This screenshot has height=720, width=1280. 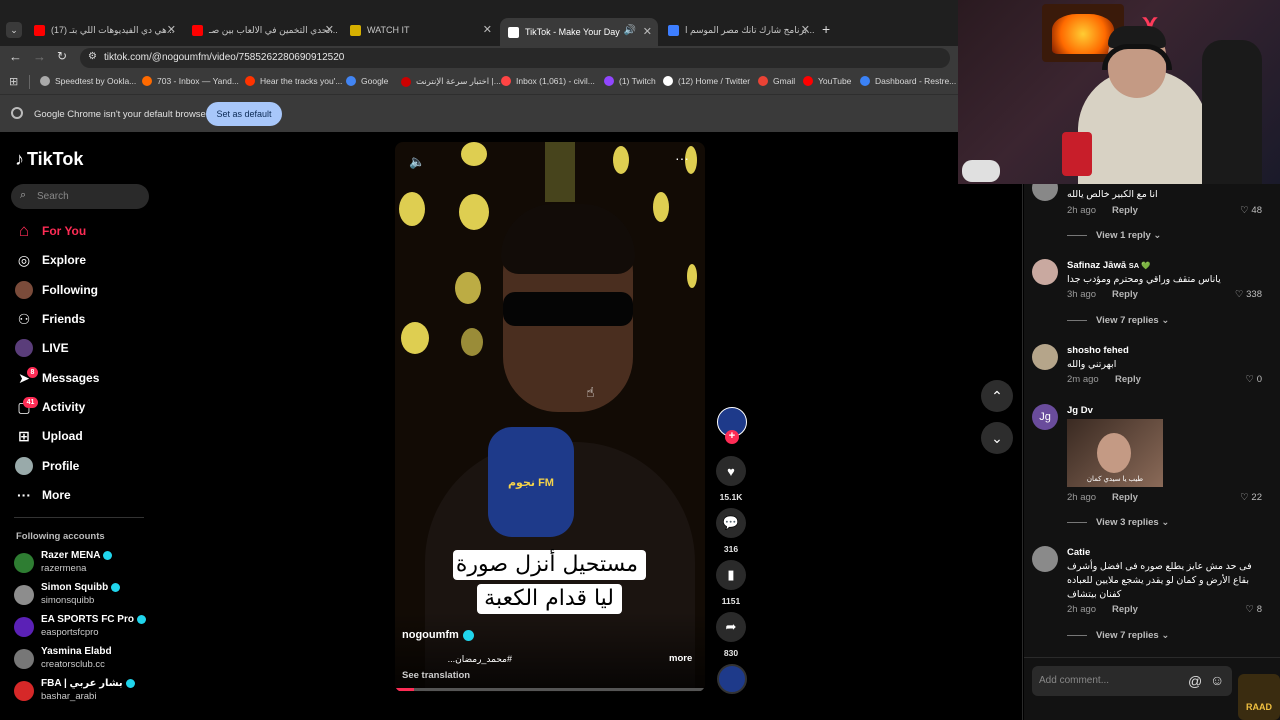 What do you see at coordinates (550, 689) in the screenshot?
I see `progress-bar` at bounding box center [550, 689].